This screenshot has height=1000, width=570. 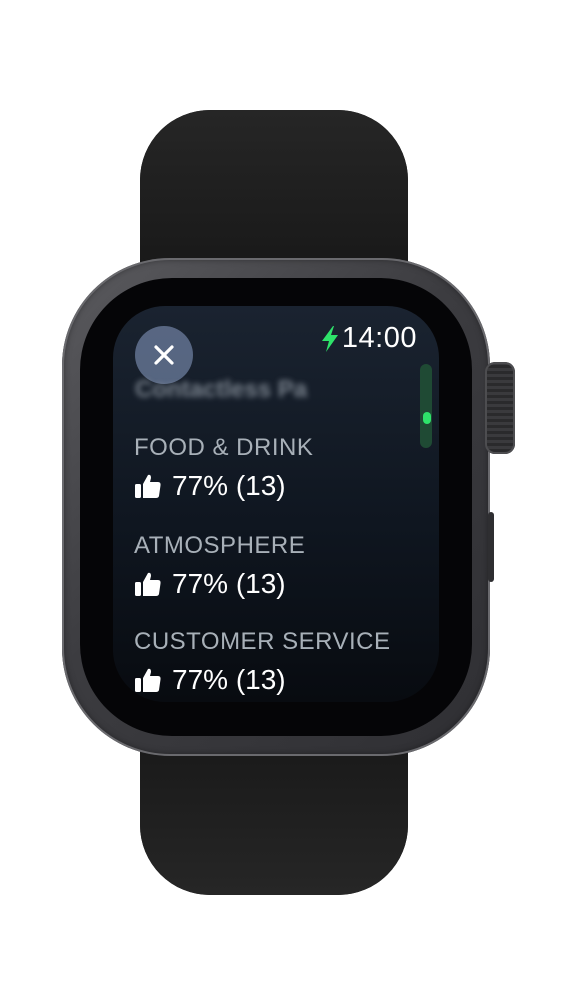 What do you see at coordinates (221, 389) in the screenshot?
I see `blurred-header: Contactless Pa` at bounding box center [221, 389].